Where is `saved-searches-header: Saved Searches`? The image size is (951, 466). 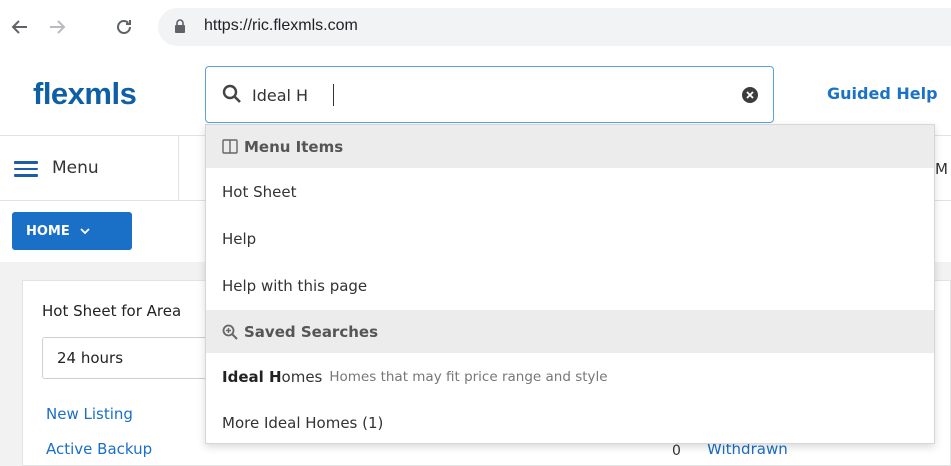 saved-searches-header: Saved Searches is located at coordinates (570, 331).